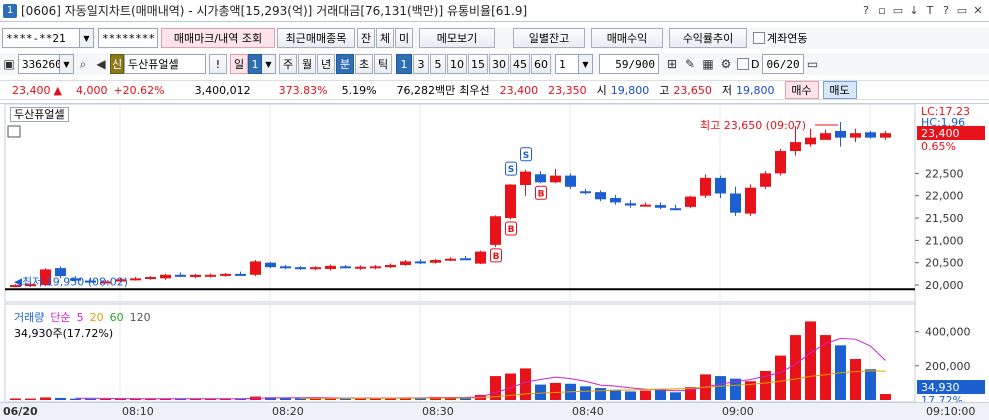 Image resolution: width=989 pixels, height=420 pixels. What do you see at coordinates (9, 64) in the screenshot?
I see `layout-icon: ▣` at bounding box center [9, 64].